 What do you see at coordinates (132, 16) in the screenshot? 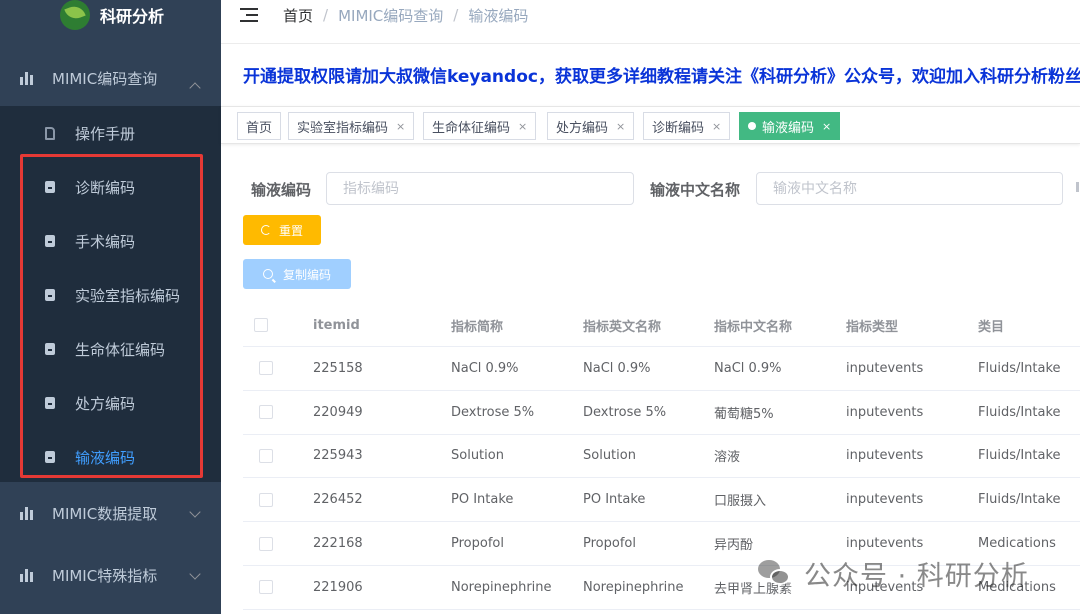
I see `app-title: 科研分析` at bounding box center [132, 16].